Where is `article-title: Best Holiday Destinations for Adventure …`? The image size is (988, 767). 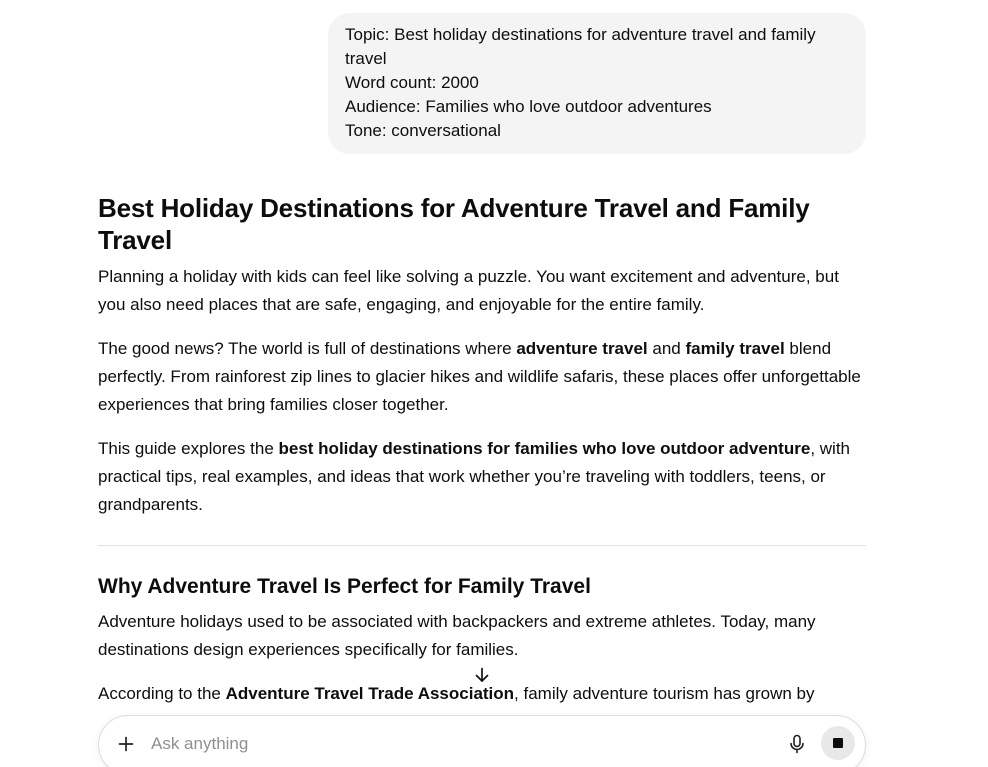
article-title: Best Holiday Destinations for Adventure … is located at coordinates (454, 224).